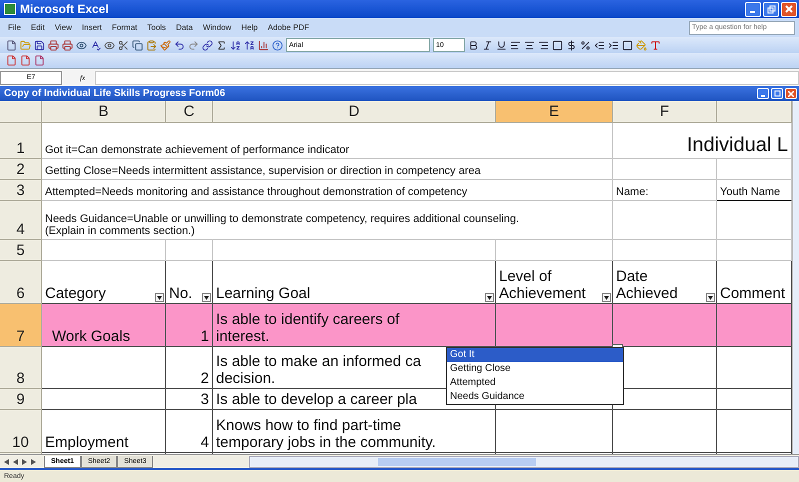 The width and height of the screenshot is (799, 482). I want to click on column-header: E, so click(554, 112).